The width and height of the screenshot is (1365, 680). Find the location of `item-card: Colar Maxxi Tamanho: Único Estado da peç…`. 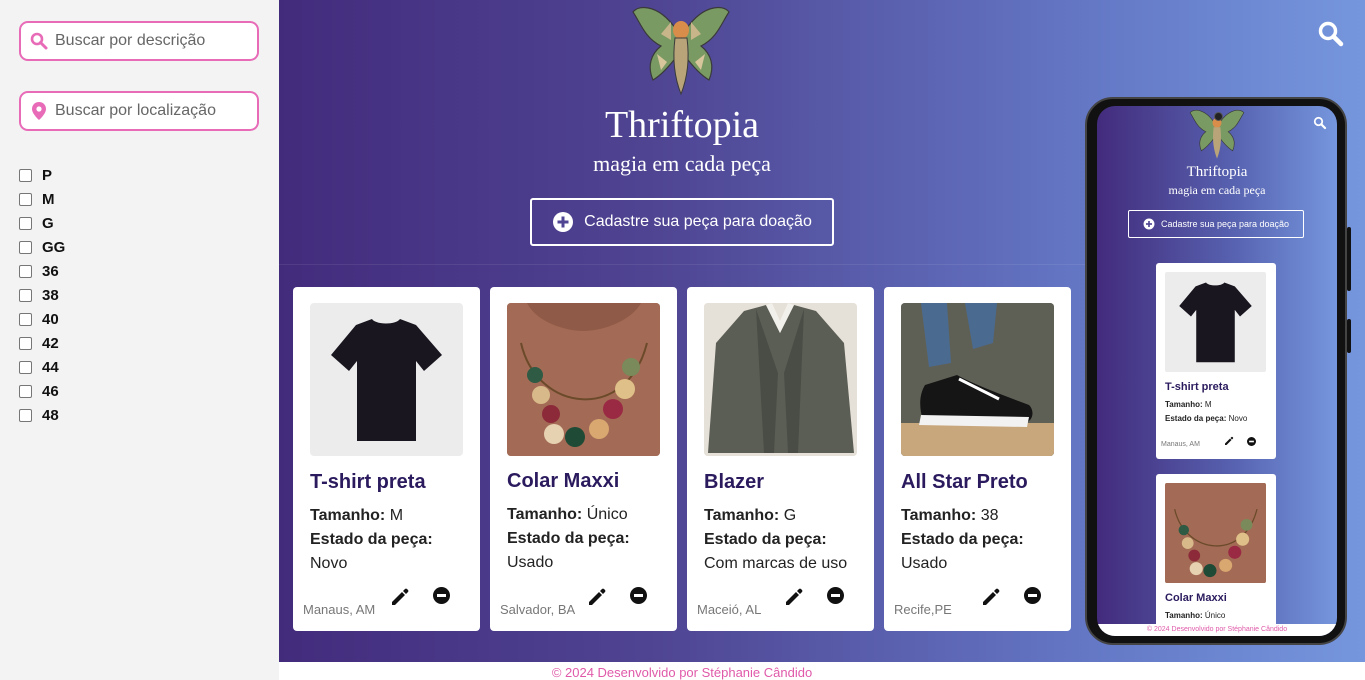

item-card: Colar Maxxi Tamanho: Único Estado da peç… is located at coordinates (583, 459).